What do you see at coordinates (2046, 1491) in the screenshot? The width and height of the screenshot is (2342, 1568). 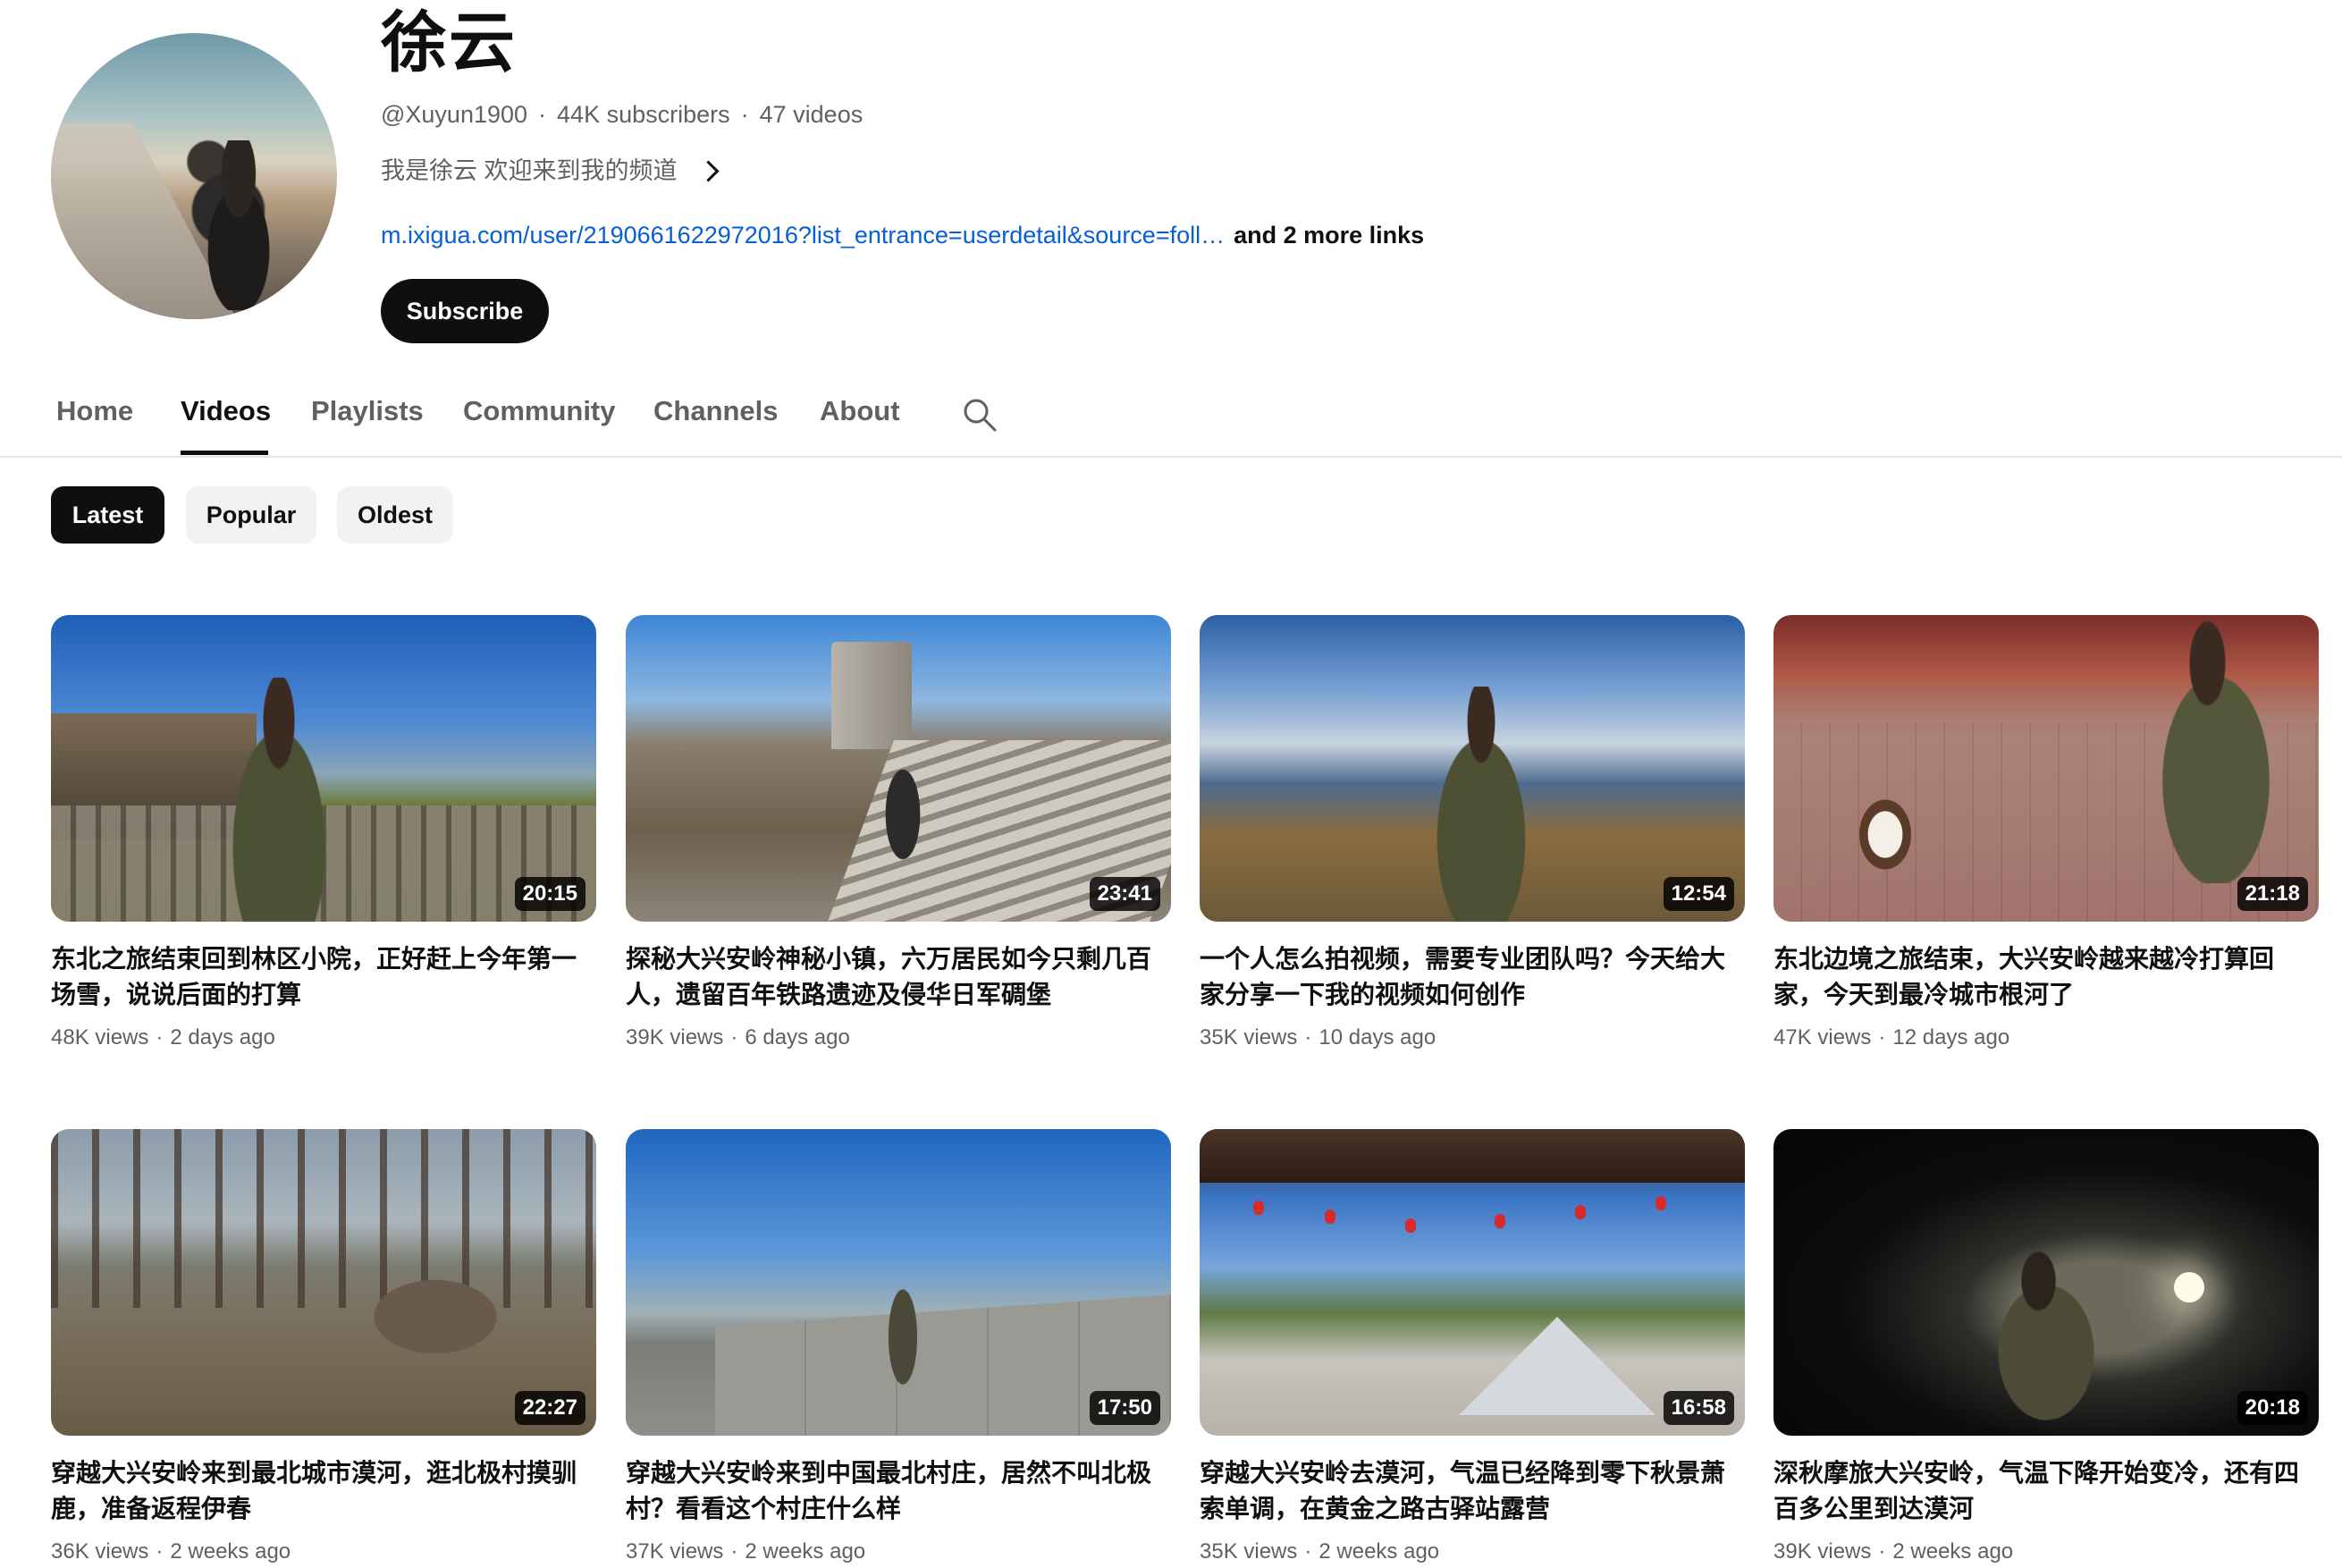 I see `video-title: 深秋摩旅大兴安岭，气温下降开始变冷，还有四百多公里到达漠河` at bounding box center [2046, 1491].